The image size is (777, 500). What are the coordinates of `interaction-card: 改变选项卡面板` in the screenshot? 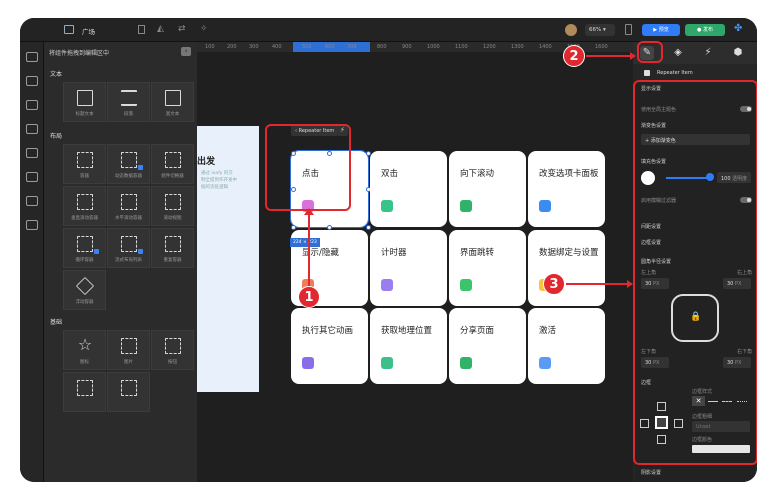 It's located at (566, 189).